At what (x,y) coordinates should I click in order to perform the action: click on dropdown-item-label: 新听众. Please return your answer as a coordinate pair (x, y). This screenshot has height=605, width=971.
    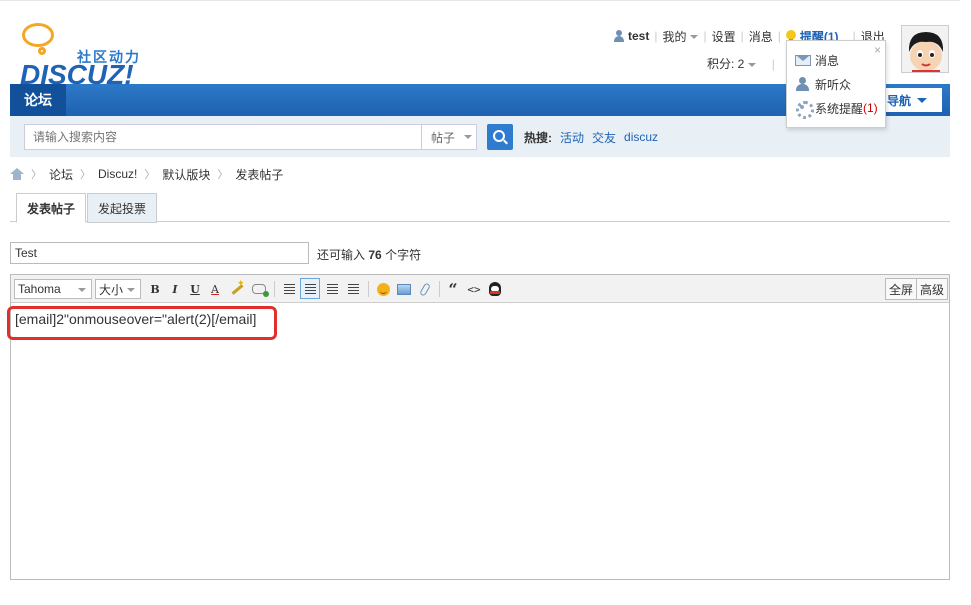
    Looking at the image, I should click on (833, 84).